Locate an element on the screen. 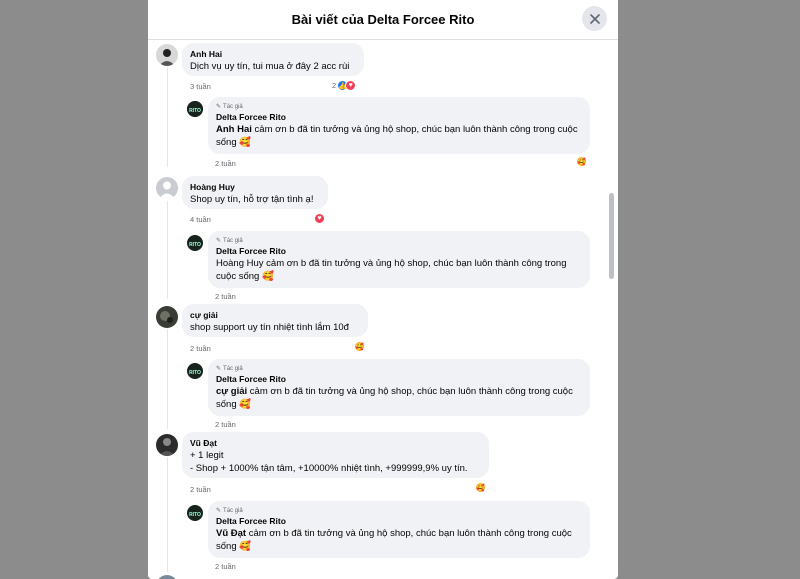  comment-time: 3 tuần is located at coordinates (200, 86).